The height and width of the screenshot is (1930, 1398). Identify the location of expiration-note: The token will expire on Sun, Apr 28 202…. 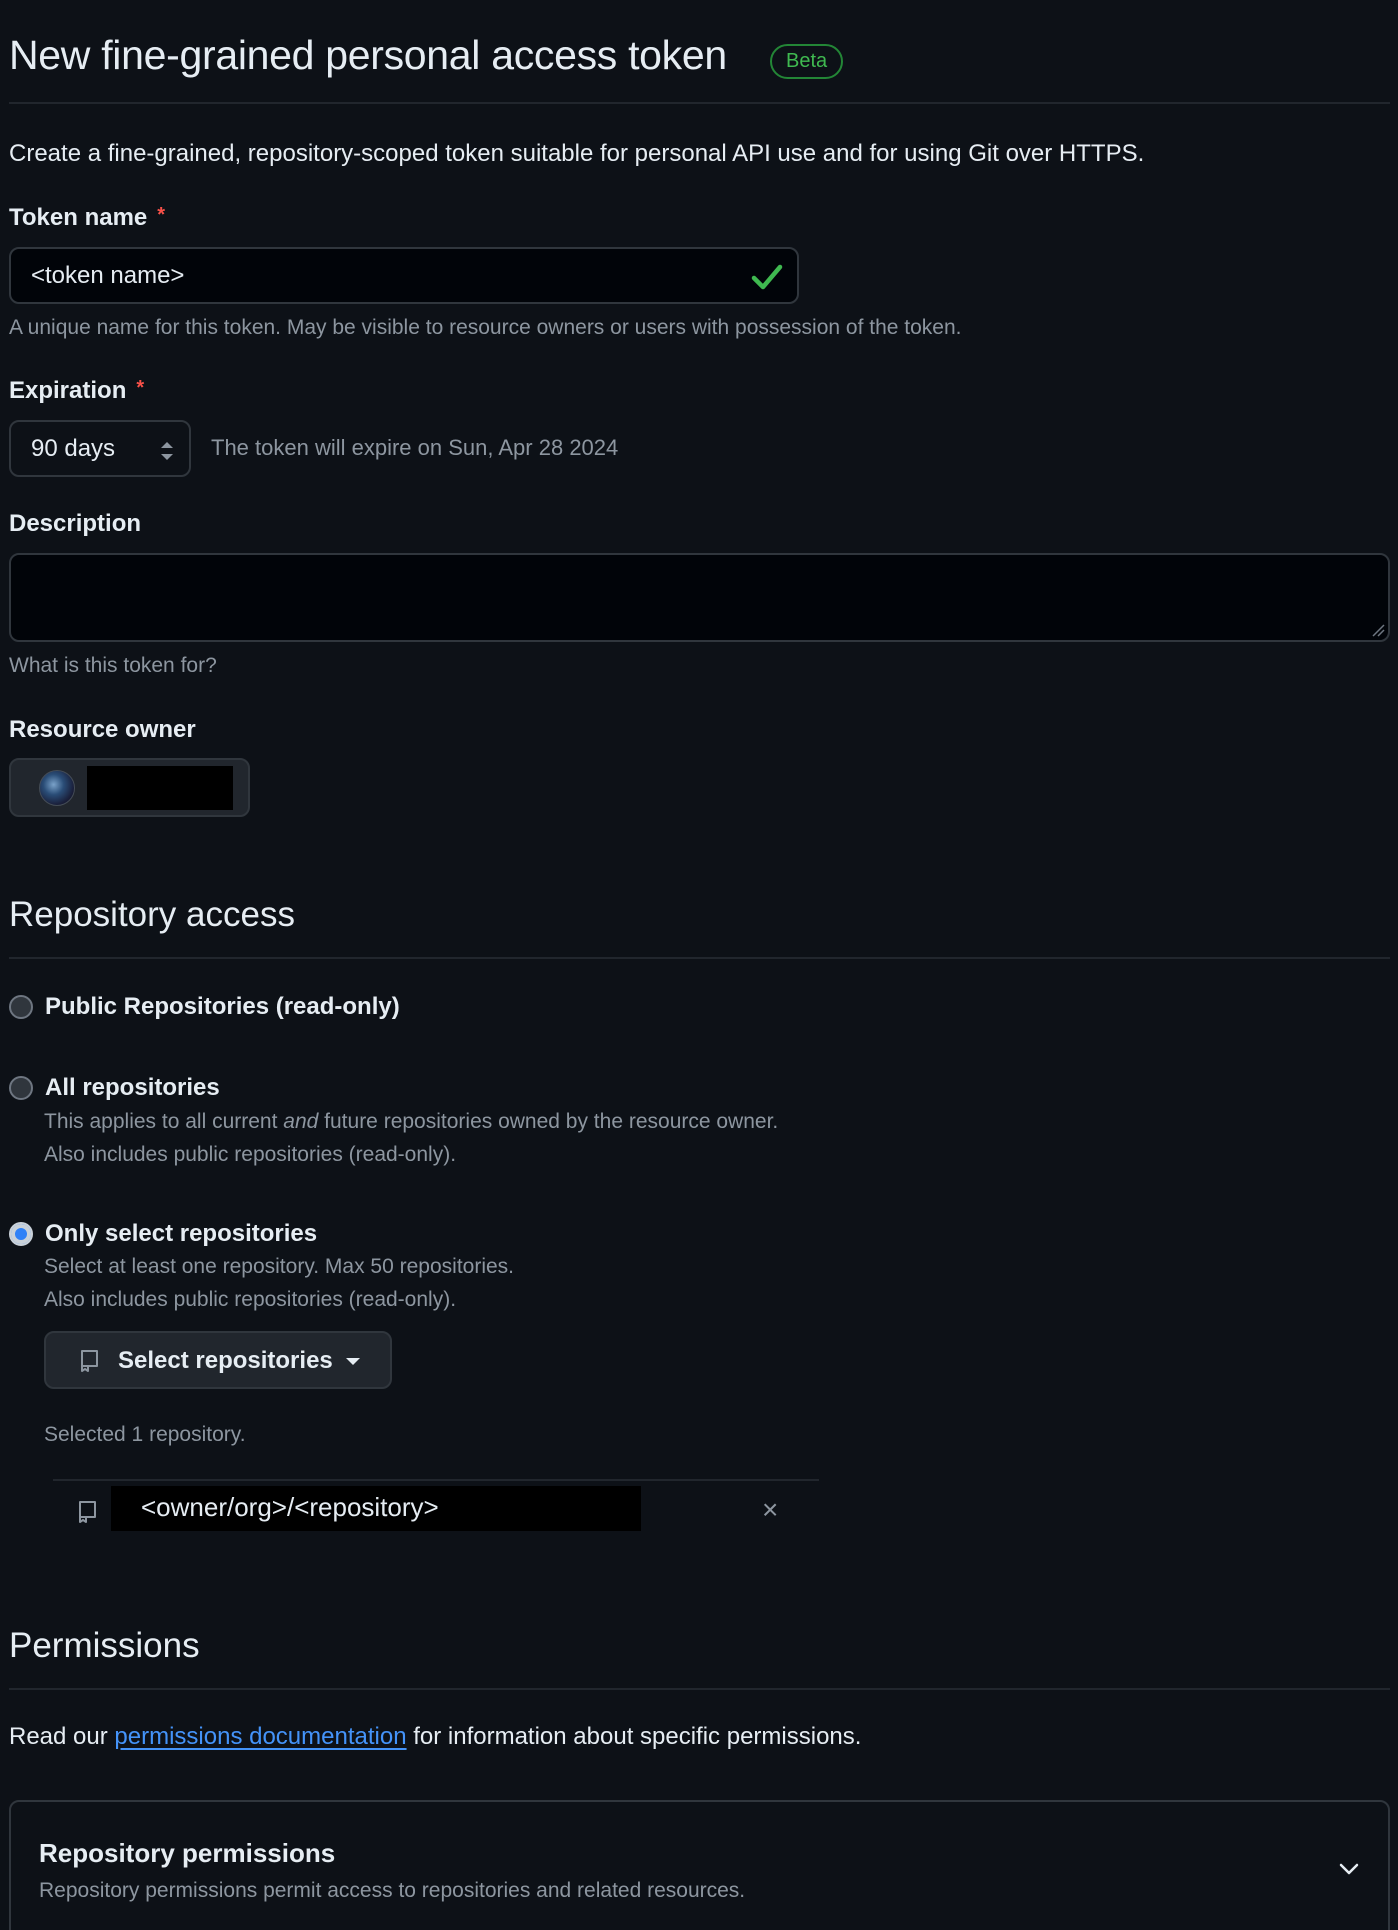
(415, 447).